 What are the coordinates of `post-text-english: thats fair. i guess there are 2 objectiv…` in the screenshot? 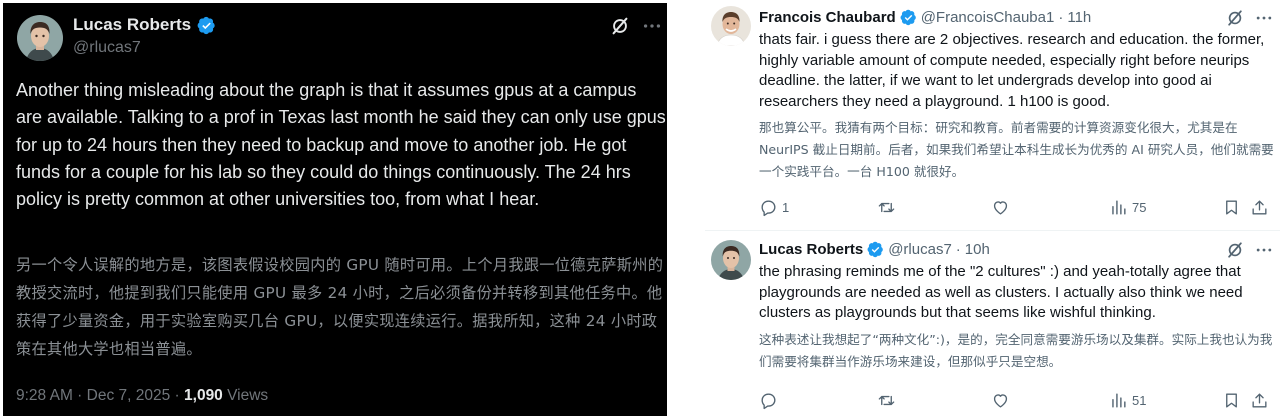 It's located at (1012, 70).